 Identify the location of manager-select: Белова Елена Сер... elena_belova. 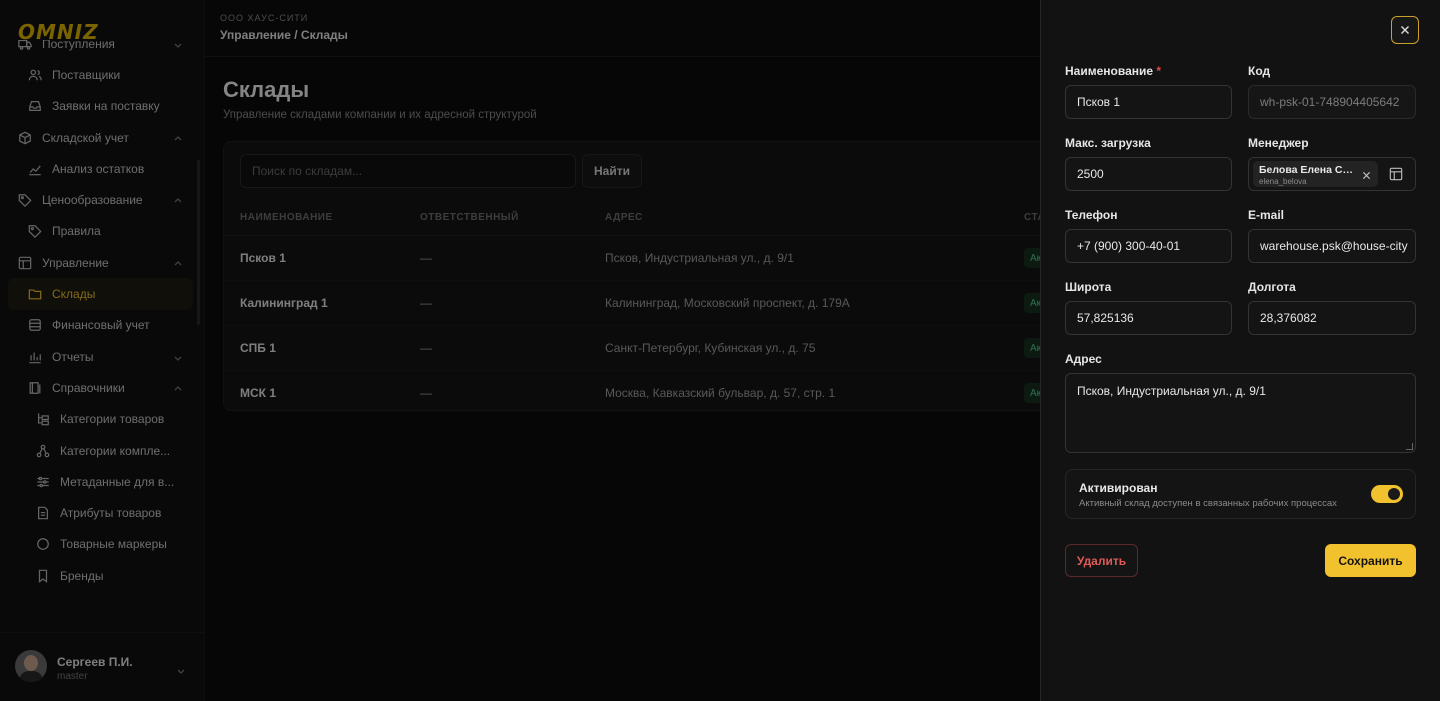
(1332, 174).